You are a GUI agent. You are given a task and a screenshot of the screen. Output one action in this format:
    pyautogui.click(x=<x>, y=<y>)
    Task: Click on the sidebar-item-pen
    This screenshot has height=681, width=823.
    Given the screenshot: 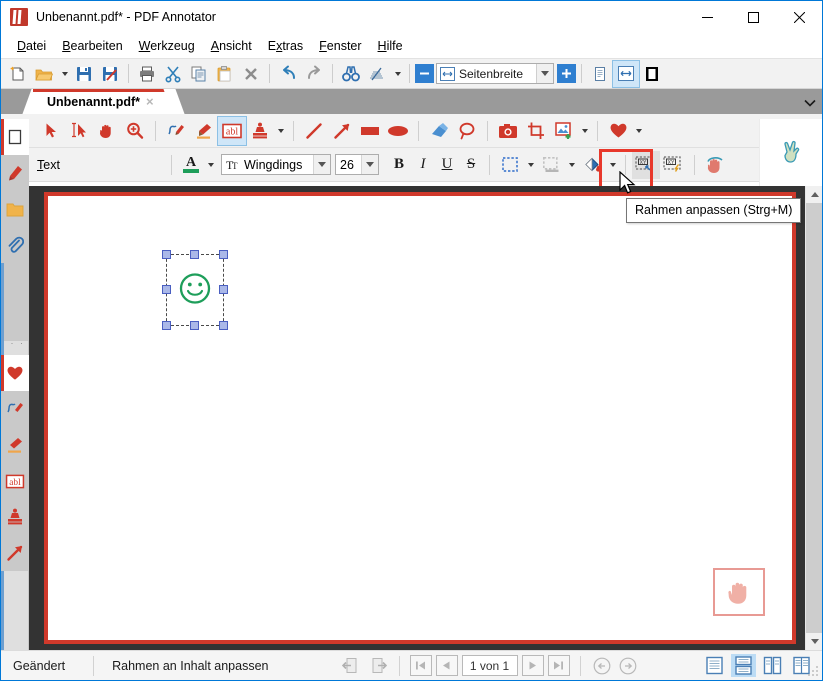 What is the action you would take?
    pyautogui.click(x=15, y=409)
    